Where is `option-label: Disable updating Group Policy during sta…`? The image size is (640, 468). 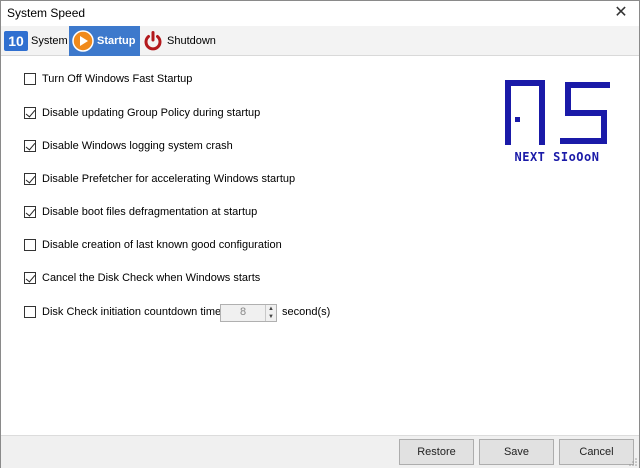
option-label: Disable updating Group Policy during sta… is located at coordinates (151, 113).